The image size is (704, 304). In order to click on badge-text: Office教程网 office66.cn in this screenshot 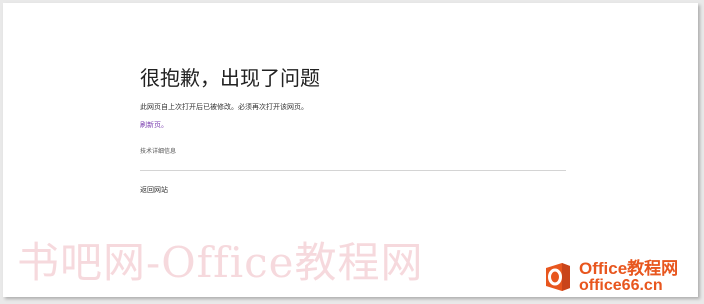, I will do `click(628, 277)`.